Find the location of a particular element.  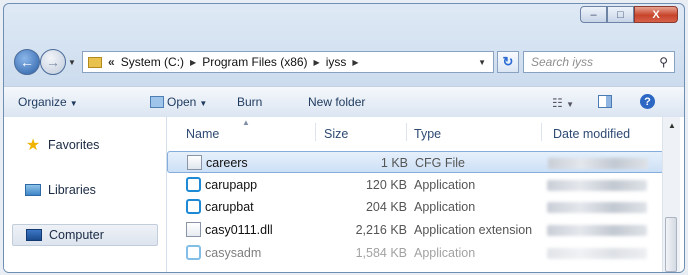

breadcrumb-program-files-x86: Program Files (x86) is located at coordinates (254, 62).